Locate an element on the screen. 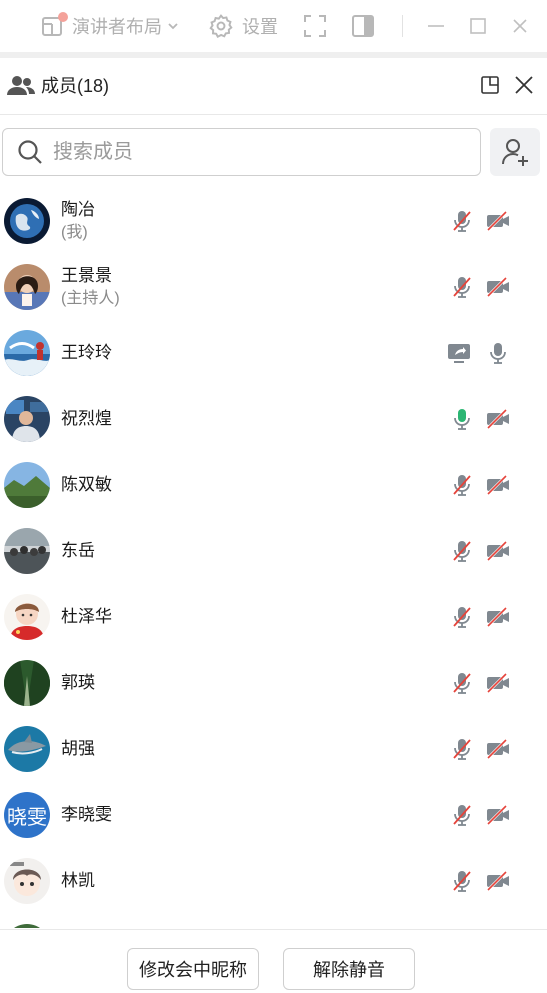 Image resolution: width=547 pixels, height=993 pixels. rename-button: 修改会中昵称 is located at coordinates (193, 969).